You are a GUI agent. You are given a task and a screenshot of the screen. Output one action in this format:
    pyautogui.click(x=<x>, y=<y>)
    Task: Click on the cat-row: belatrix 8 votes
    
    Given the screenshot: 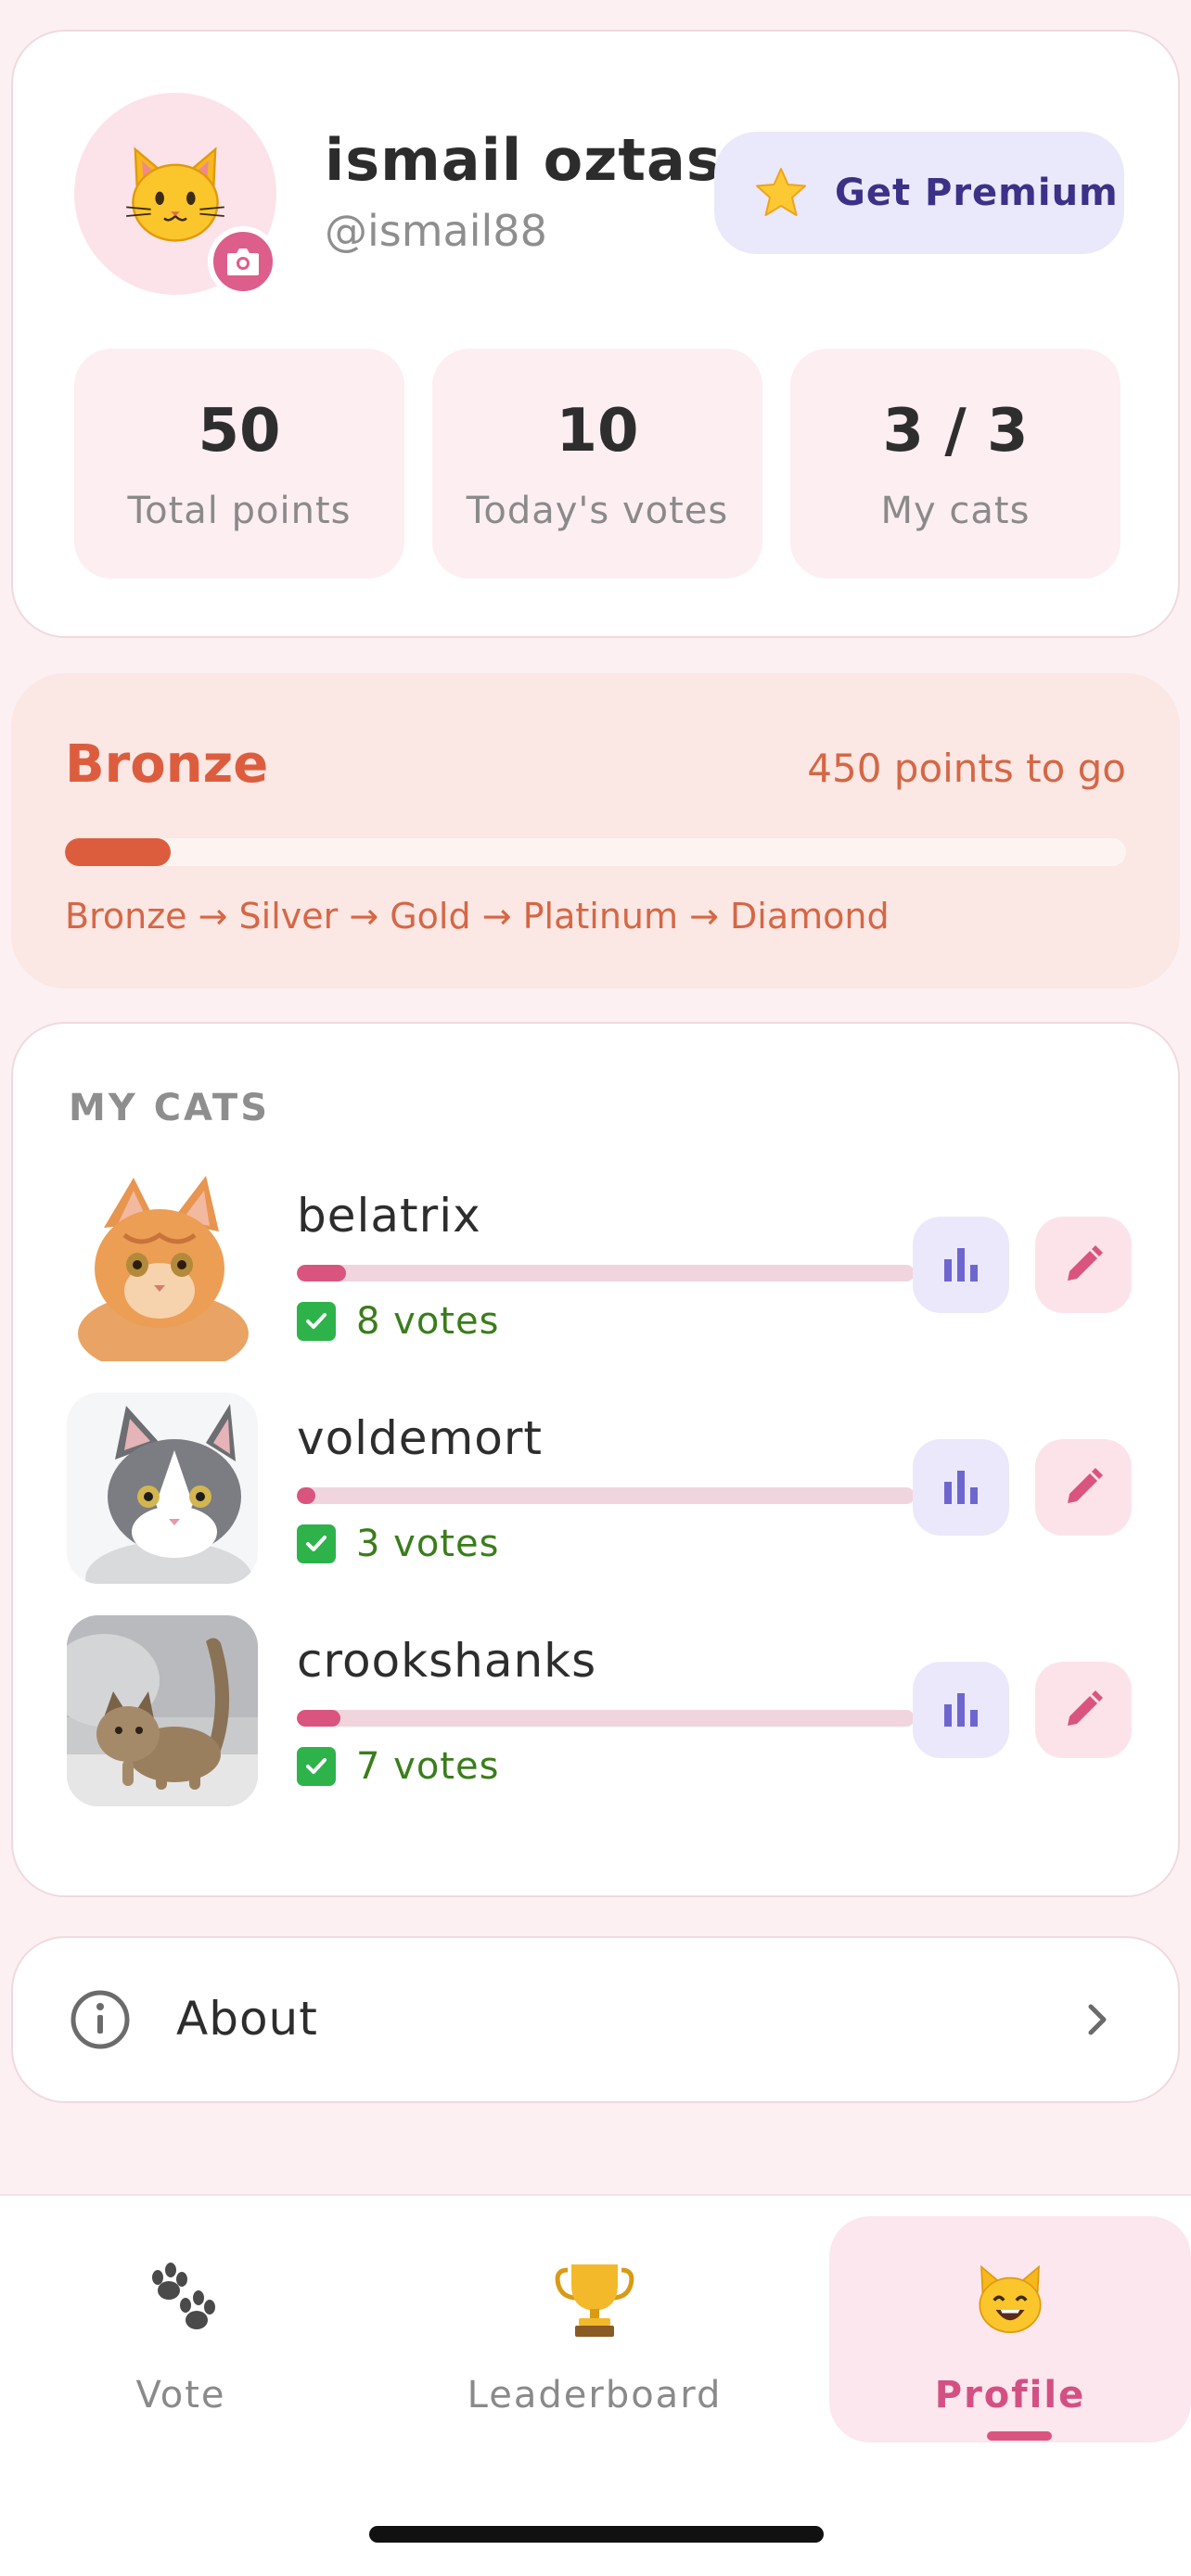 What is the action you would take?
    pyautogui.click(x=595, y=1265)
    